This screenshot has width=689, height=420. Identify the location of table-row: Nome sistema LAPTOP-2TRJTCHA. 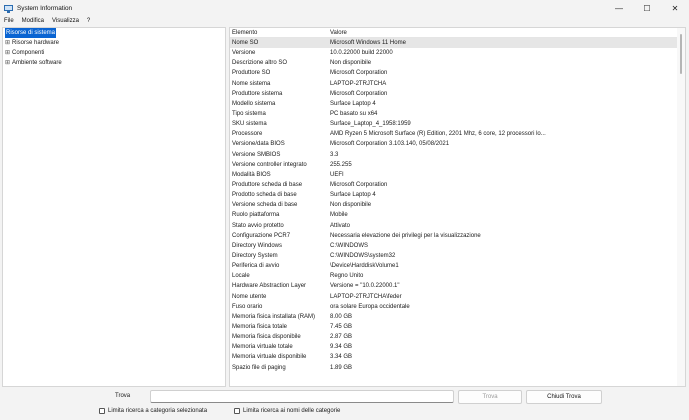
(457, 84).